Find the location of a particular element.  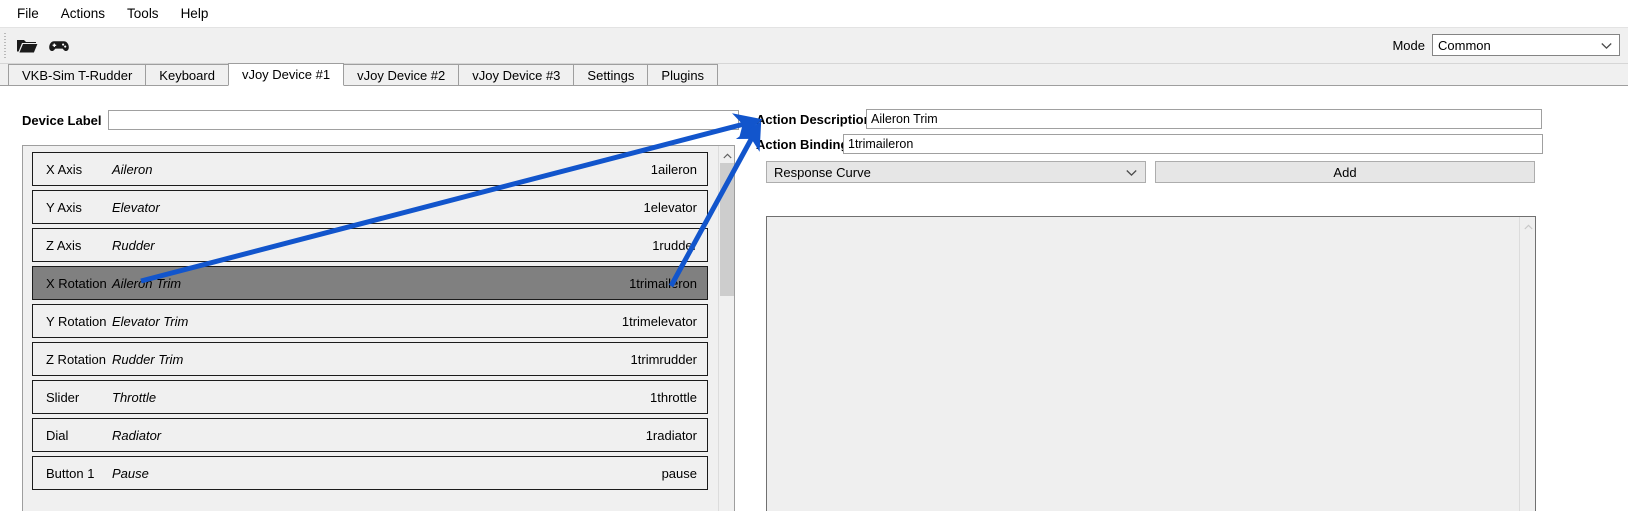

row-type: Y Axis is located at coordinates (64, 207).